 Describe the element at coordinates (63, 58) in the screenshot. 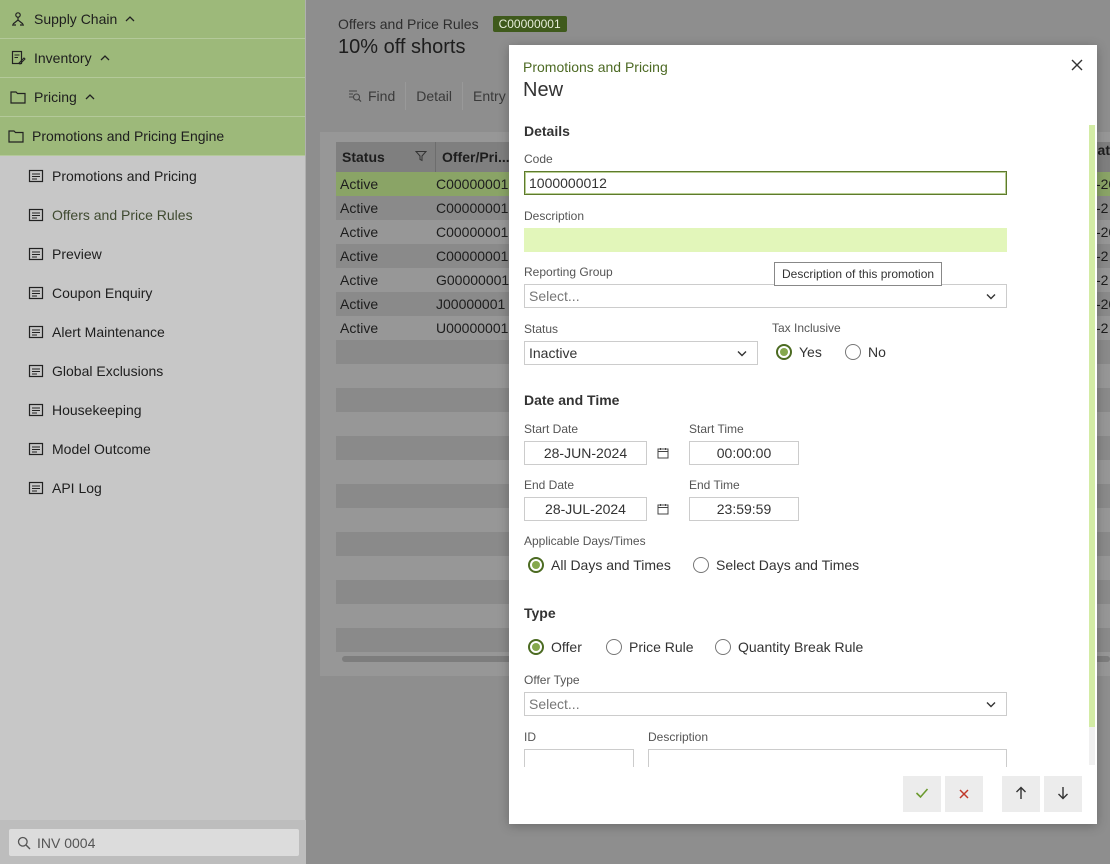

I see `nav-group-label: Inventory` at that location.